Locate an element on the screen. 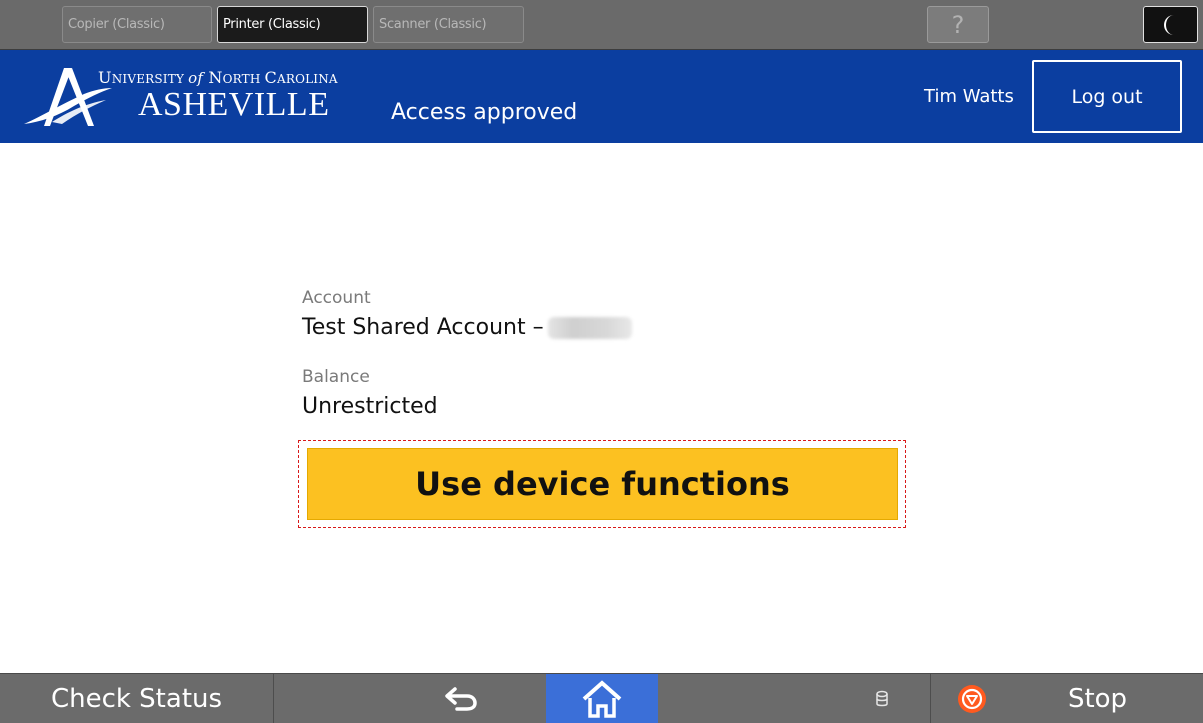 The image size is (1203, 723). tab-scanner-label: Scanner (Classic) is located at coordinates (433, 24).